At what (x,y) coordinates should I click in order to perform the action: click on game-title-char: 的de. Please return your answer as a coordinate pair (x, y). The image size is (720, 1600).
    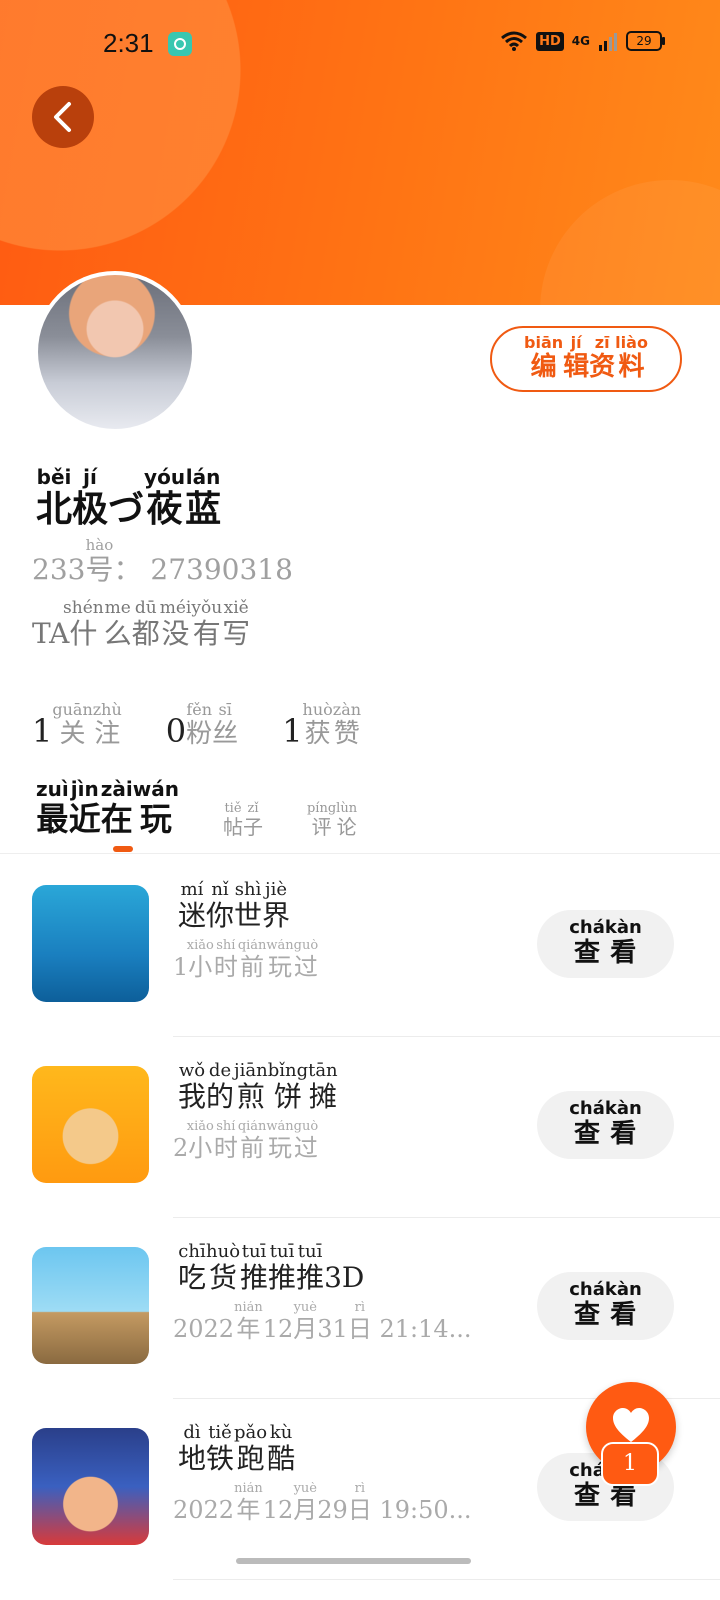
    Looking at the image, I should click on (220, 1086).